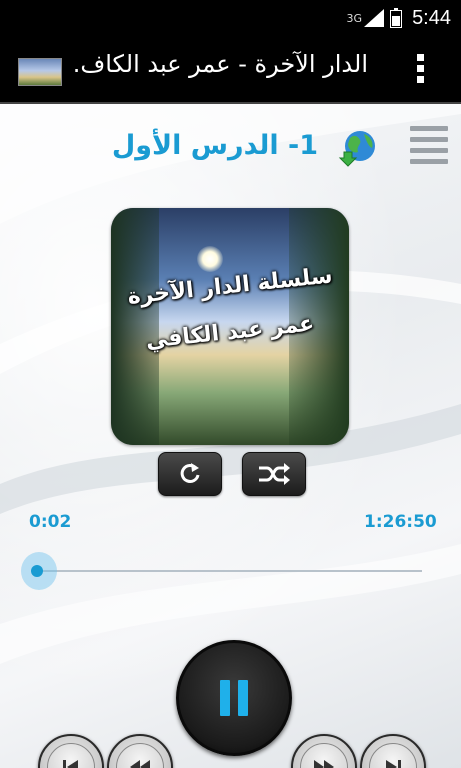 The image size is (461, 768). Describe the element at coordinates (220, 64) in the screenshot. I see `app-title: الدار الآخرة - عمر عبد الكاف.` at that location.